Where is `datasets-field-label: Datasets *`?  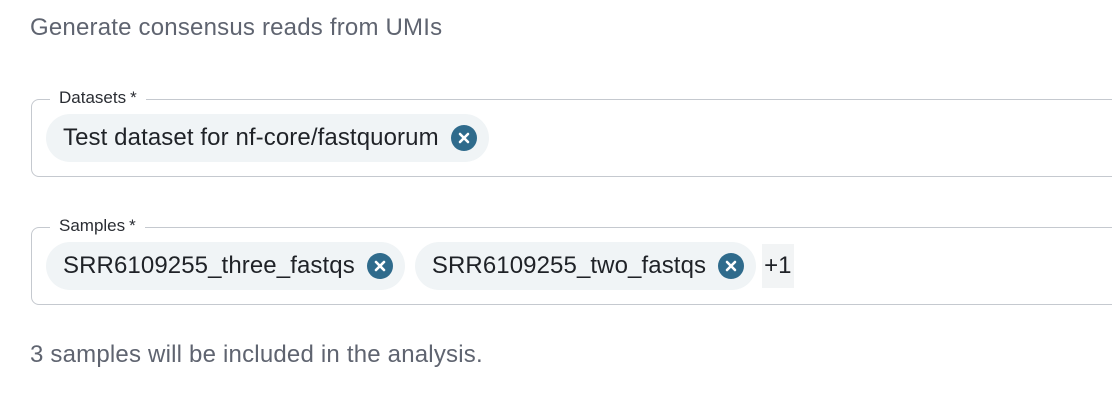
datasets-field-label: Datasets * is located at coordinates (98, 98).